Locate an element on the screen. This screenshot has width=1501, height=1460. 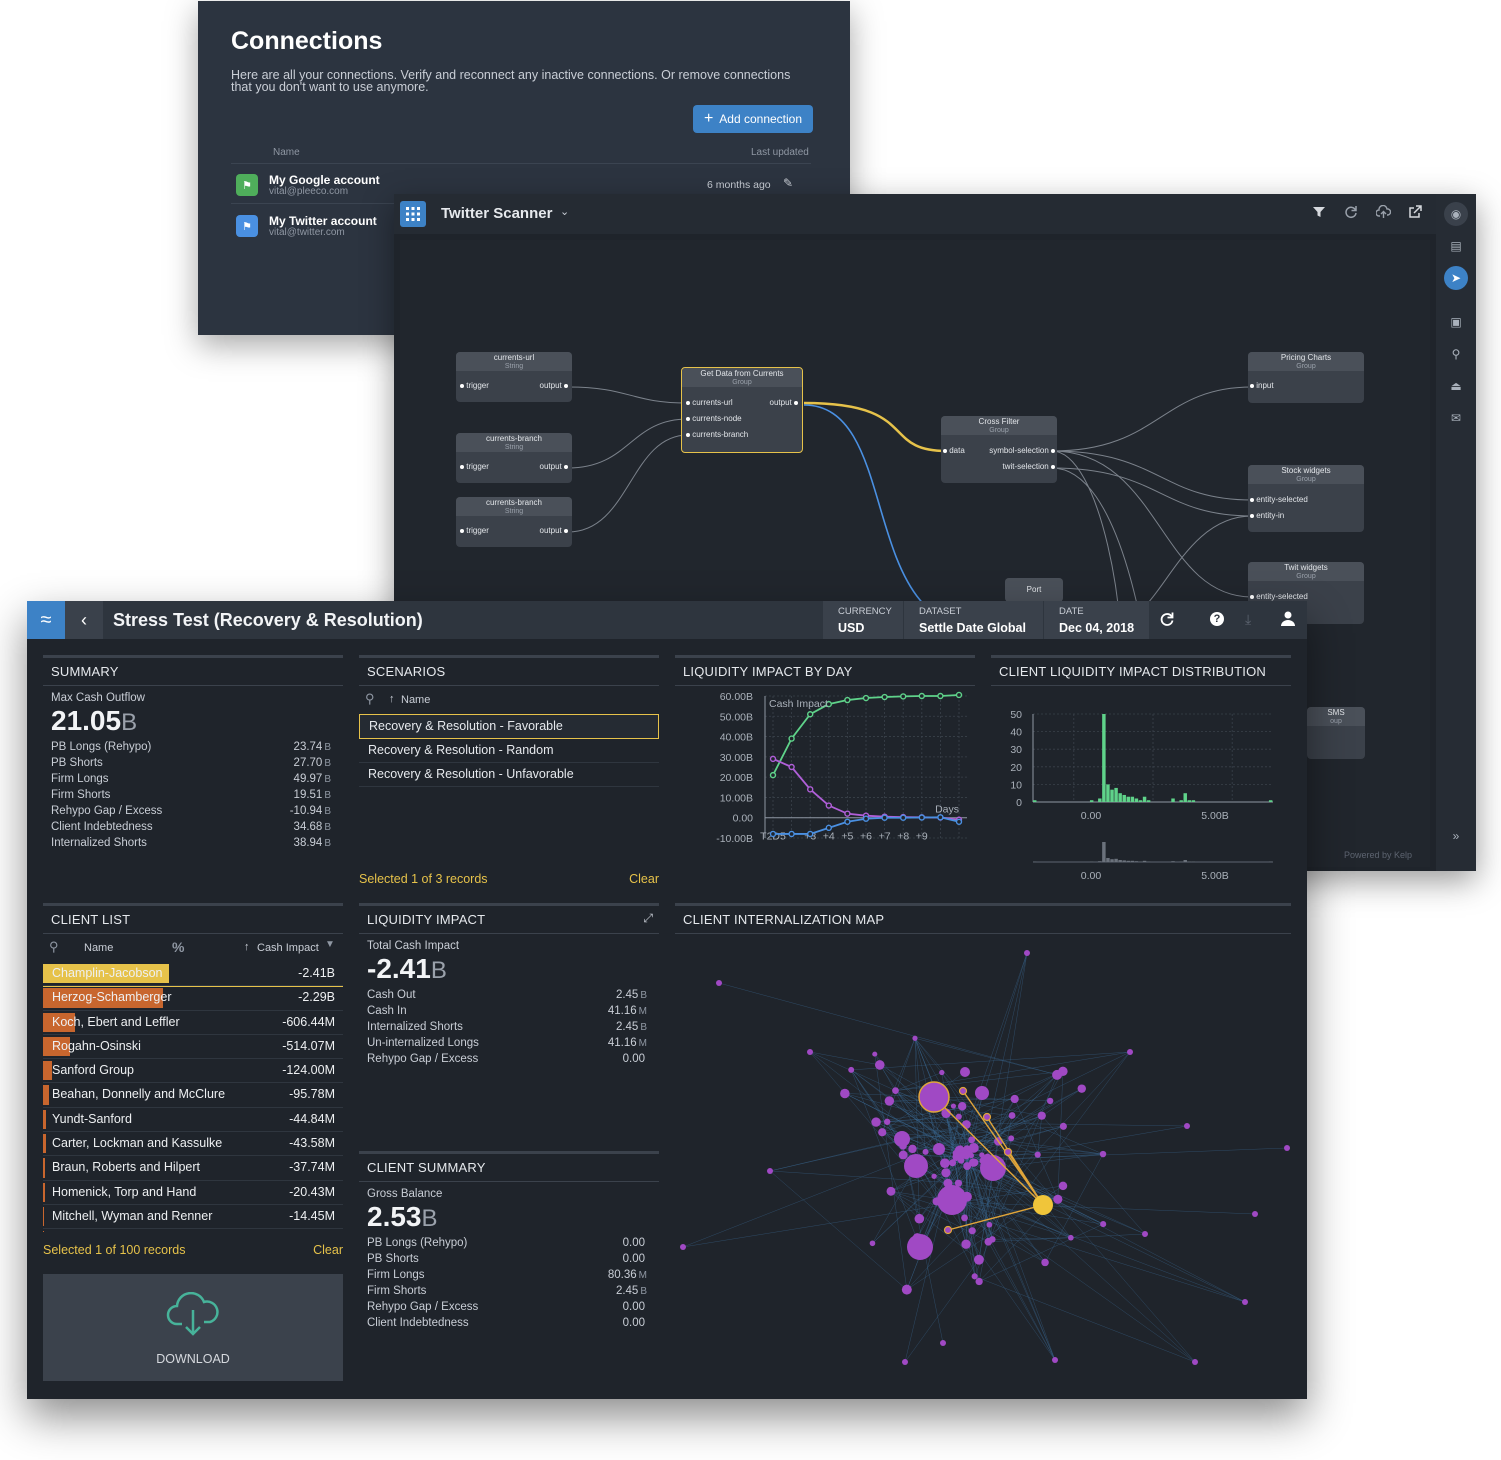
cash-impact-header: Cash Impact is located at coordinates (288, 948).